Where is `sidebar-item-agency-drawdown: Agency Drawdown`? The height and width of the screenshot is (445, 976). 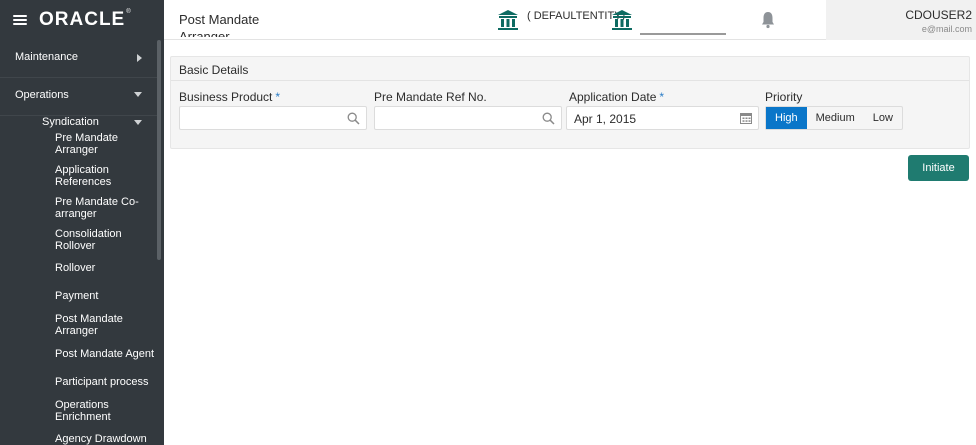 sidebar-item-agency-drawdown: Agency Drawdown is located at coordinates (105, 439).